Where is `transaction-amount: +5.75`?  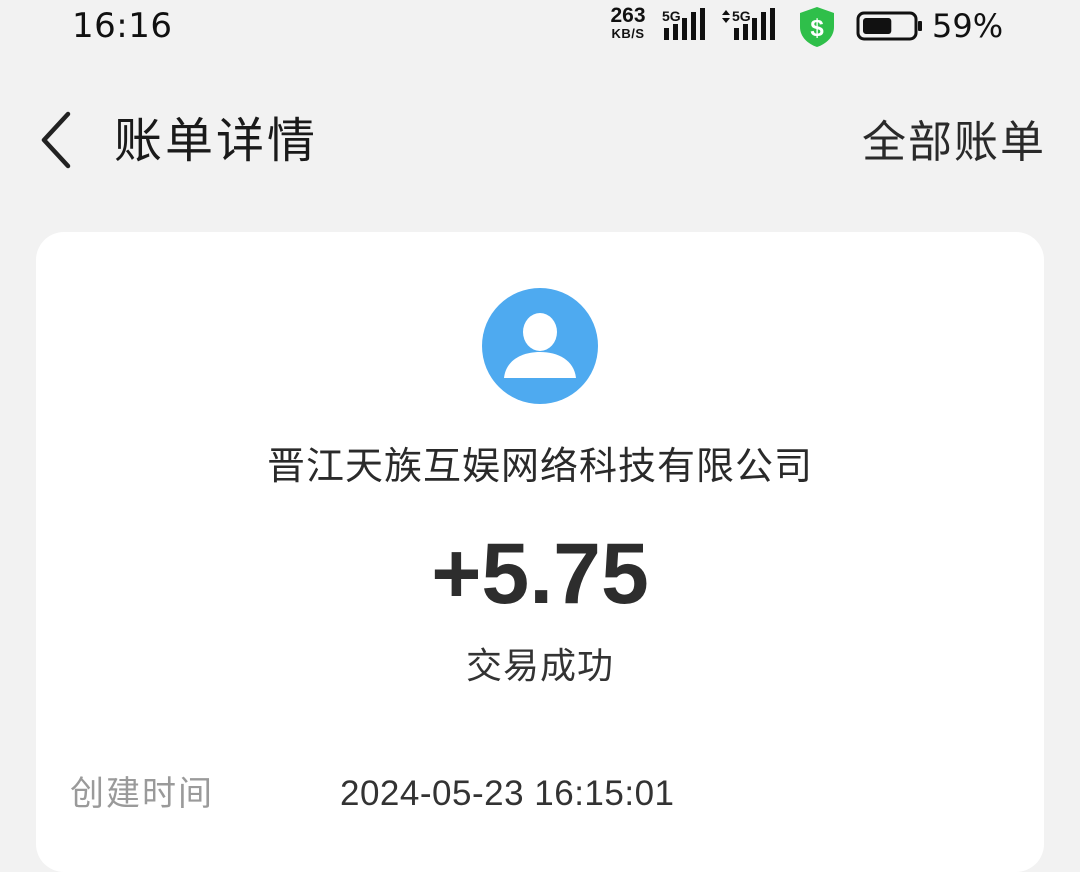
transaction-amount: +5.75 is located at coordinates (540, 574).